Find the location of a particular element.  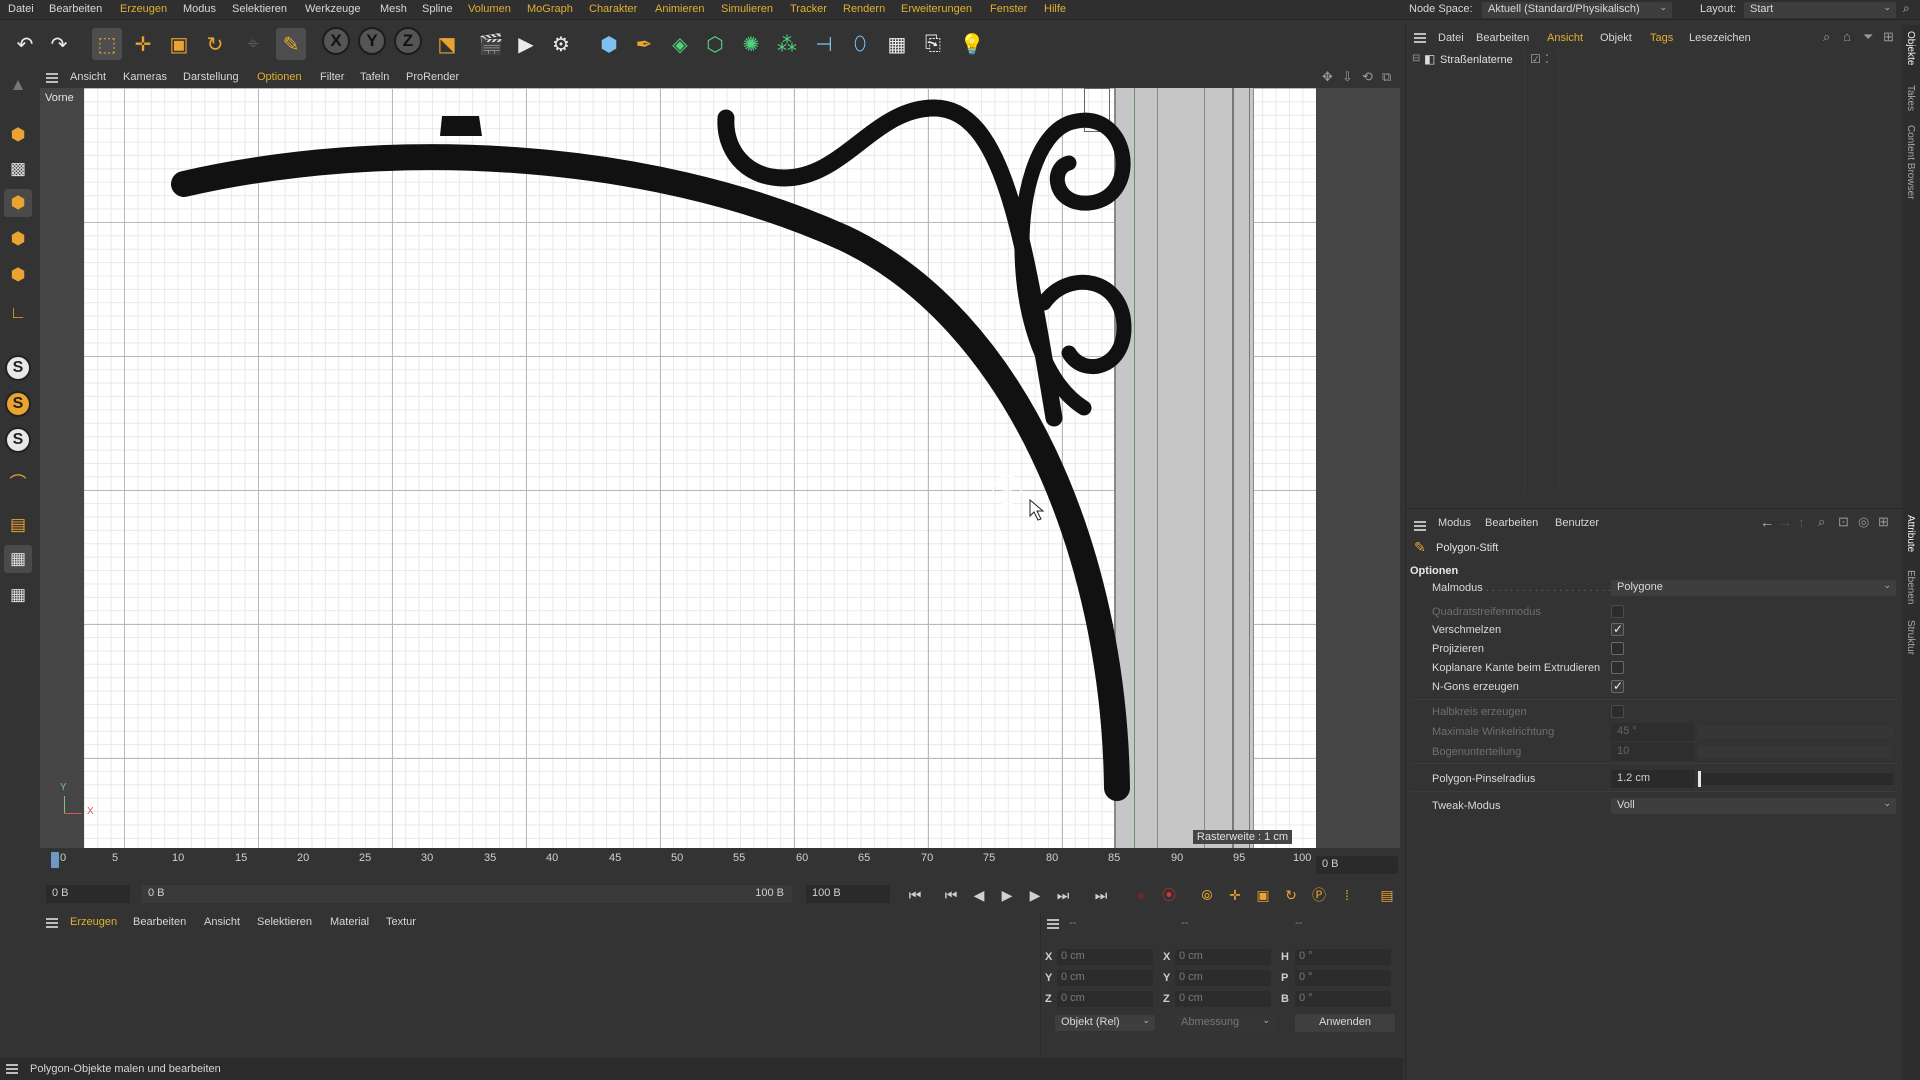

move-tool-icon: ✛ is located at coordinates (143, 44).